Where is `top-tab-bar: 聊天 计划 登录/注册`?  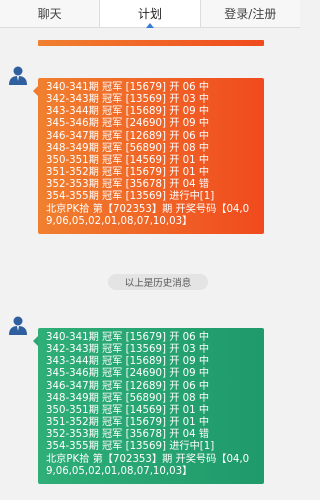 top-tab-bar: 聊天 计划 登录/注册 is located at coordinates (150, 14).